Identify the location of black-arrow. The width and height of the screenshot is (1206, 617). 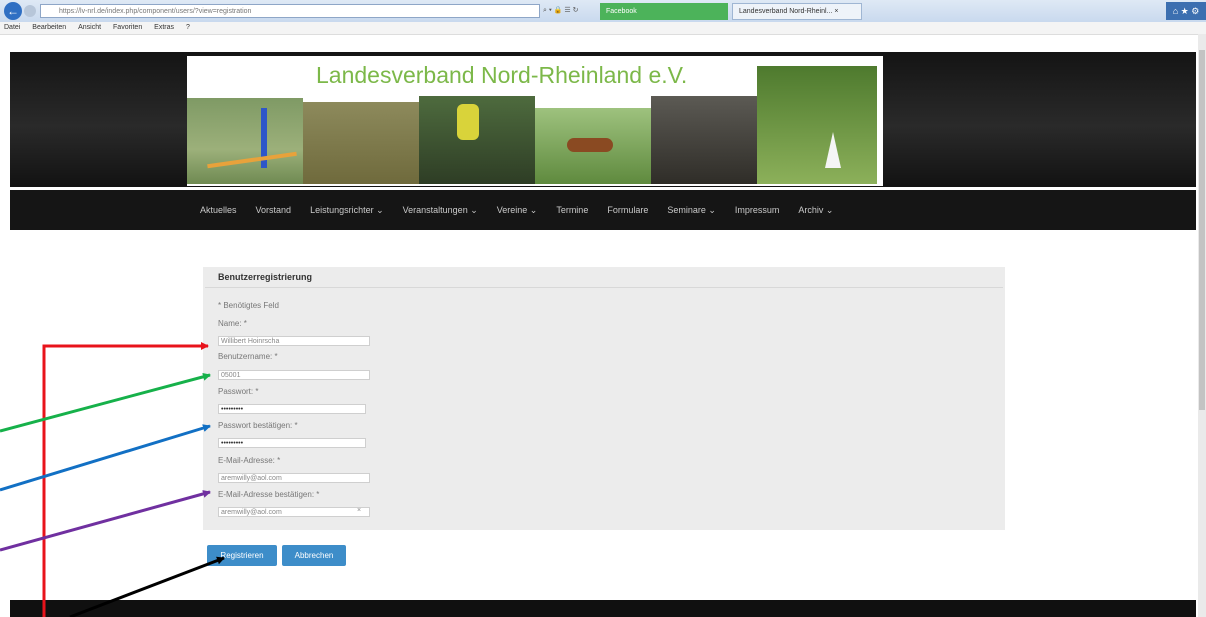
(147, 586).